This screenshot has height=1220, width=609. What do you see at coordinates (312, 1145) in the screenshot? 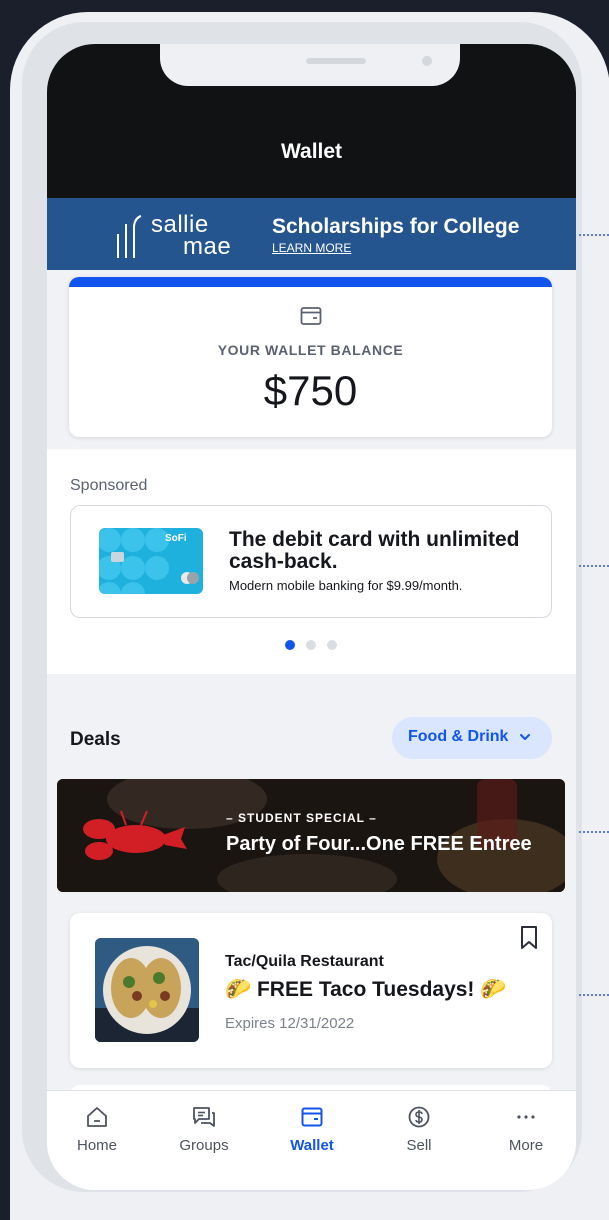
I see `nav-label: Wallet` at bounding box center [312, 1145].